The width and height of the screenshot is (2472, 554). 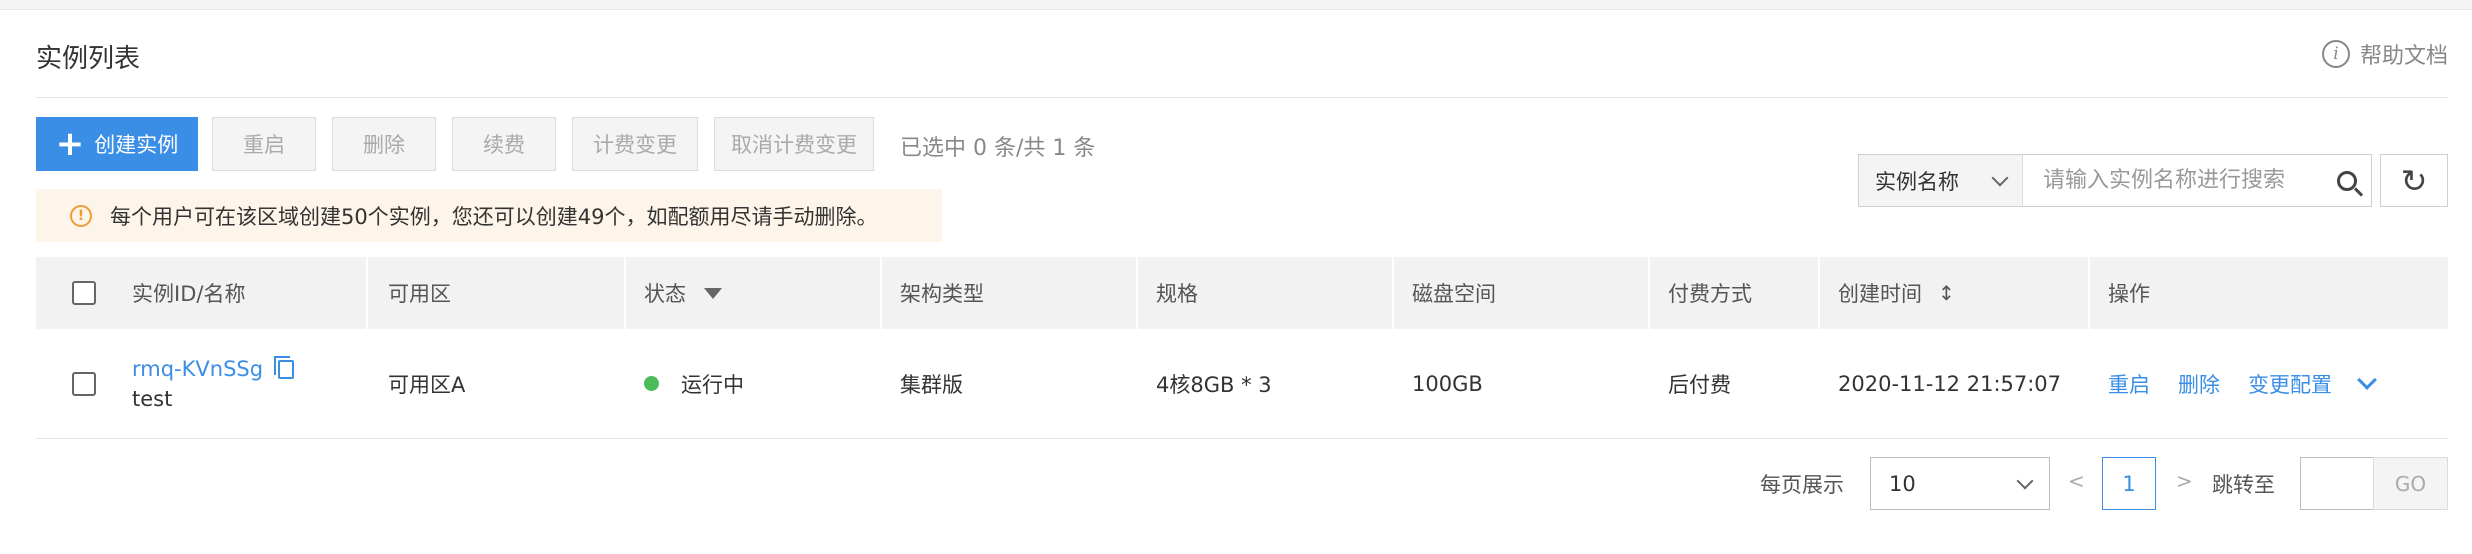 I want to click on filter-icon, so click(x=713, y=293).